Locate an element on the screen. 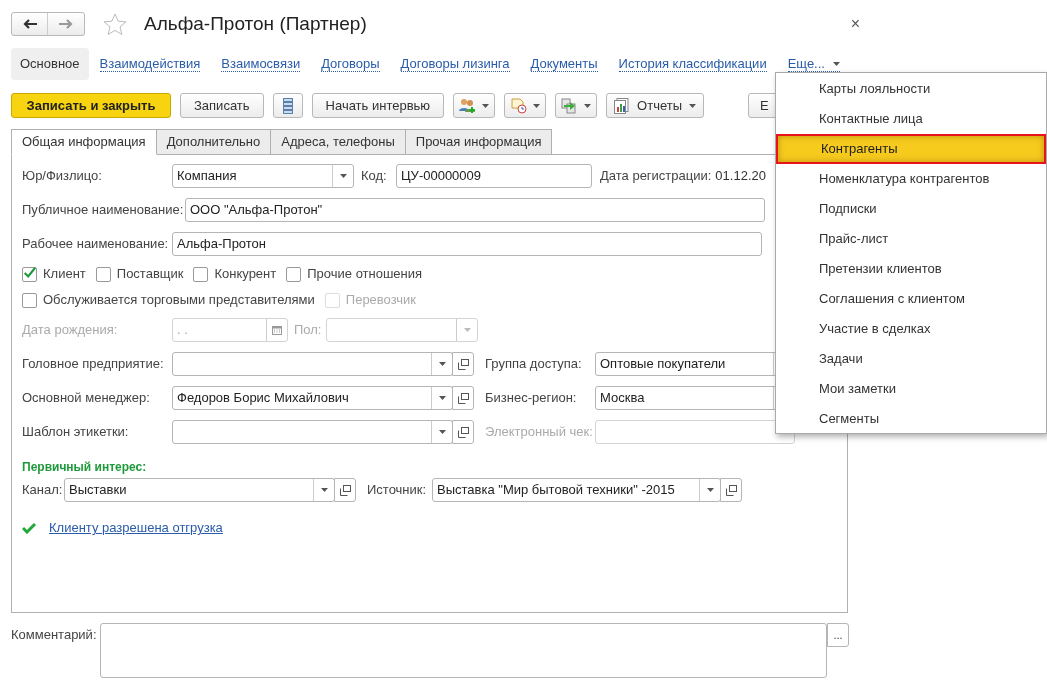 Image resolution: width=1047 pixels, height=689 pixels. save-close-button: Записать и закрыть is located at coordinates (91, 105).